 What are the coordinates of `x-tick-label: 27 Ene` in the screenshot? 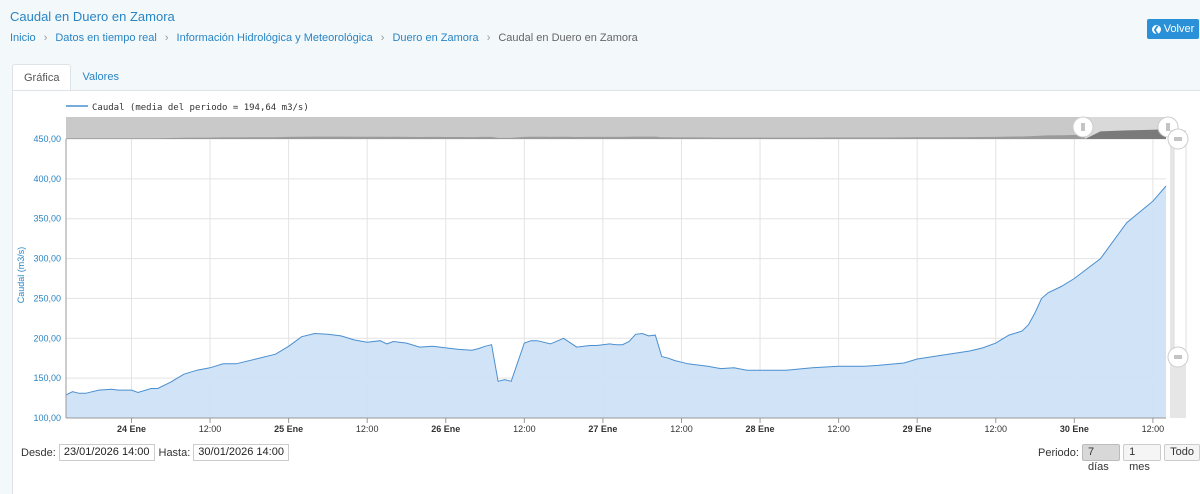 It's located at (602, 429).